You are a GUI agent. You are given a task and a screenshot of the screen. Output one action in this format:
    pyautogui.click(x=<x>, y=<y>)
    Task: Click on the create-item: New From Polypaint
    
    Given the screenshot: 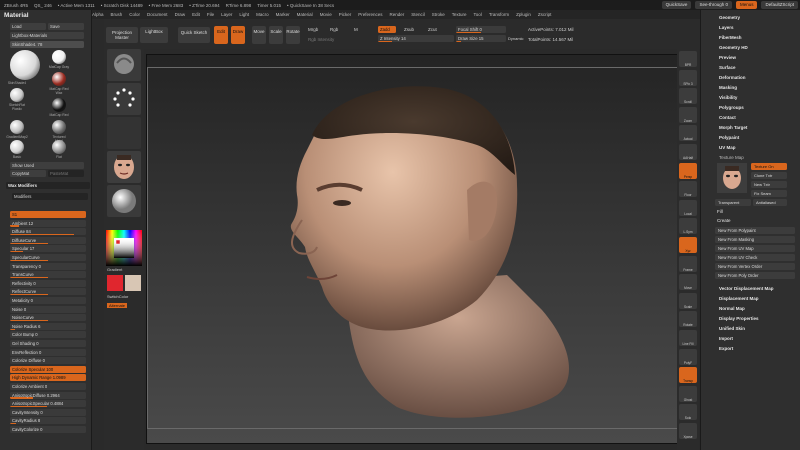 What is the action you would take?
    pyautogui.click(x=755, y=230)
    